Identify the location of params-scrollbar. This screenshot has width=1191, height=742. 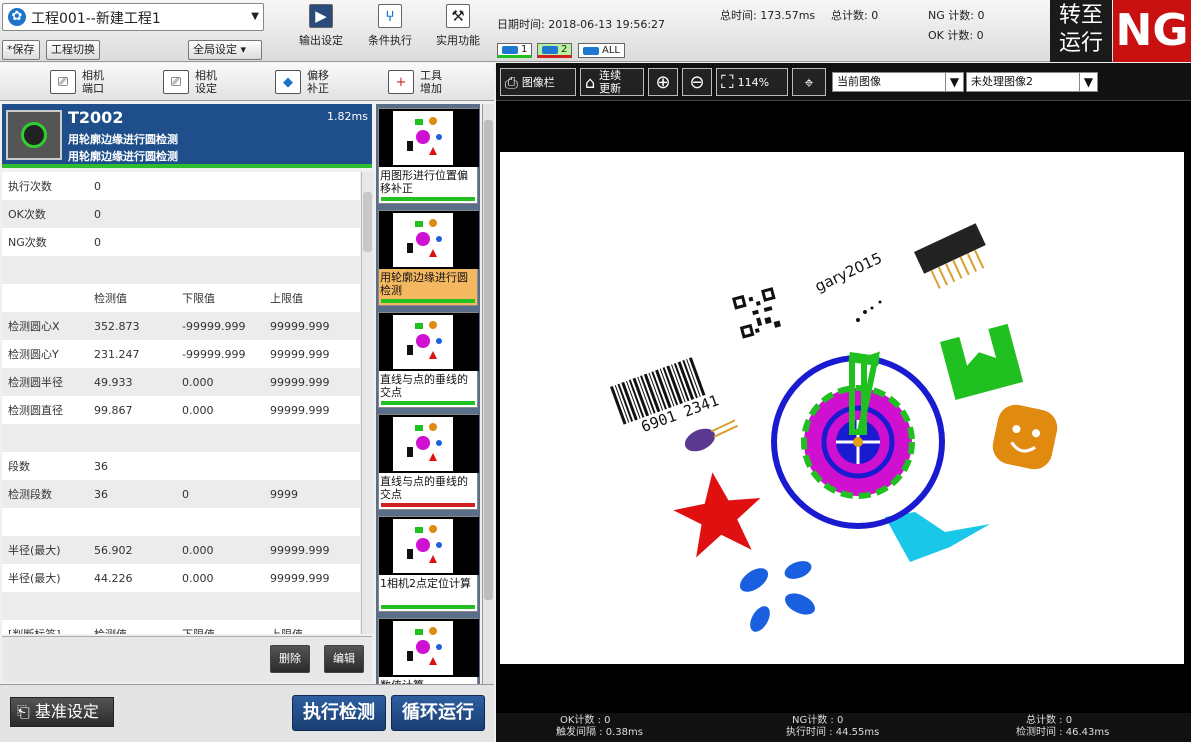
(367, 403).